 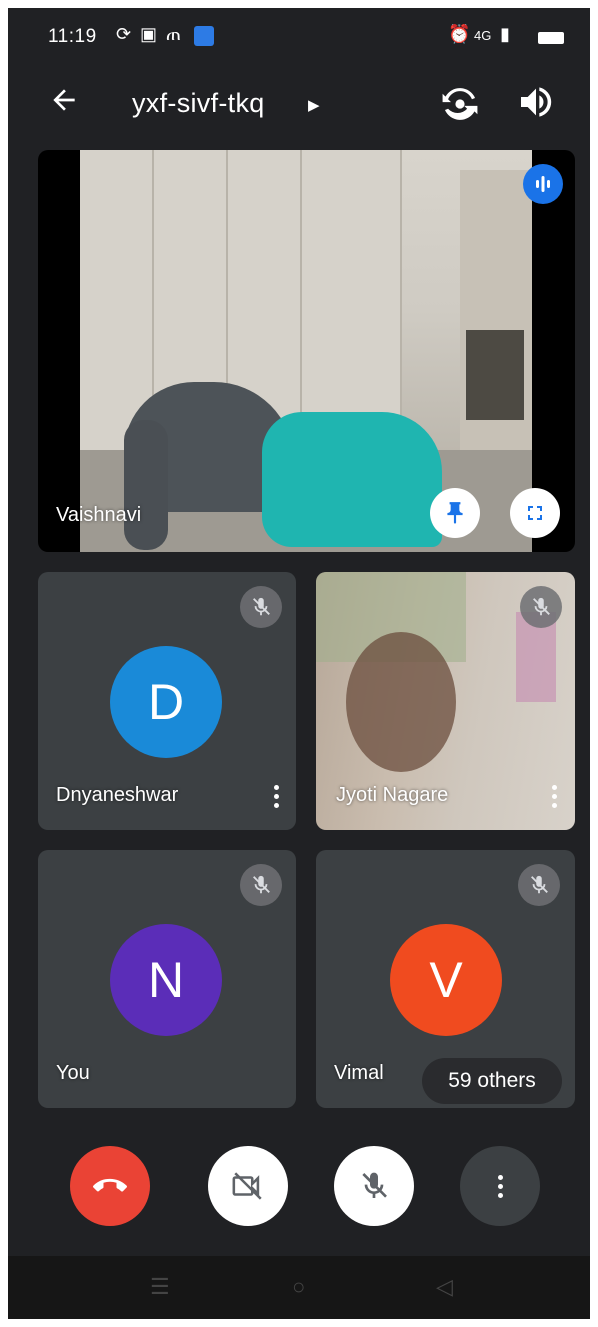 I want to click on meet-notification-icon, so click(x=204, y=36).